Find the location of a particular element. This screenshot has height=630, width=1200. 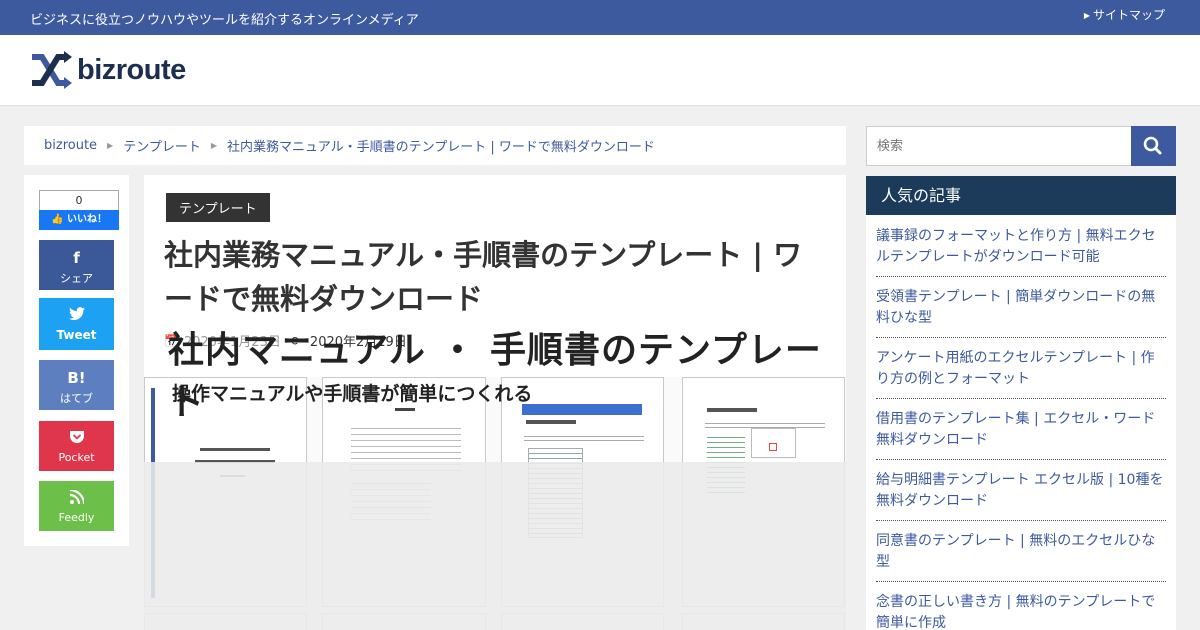

facebook-share-label: シェア is located at coordinates (76, 278).